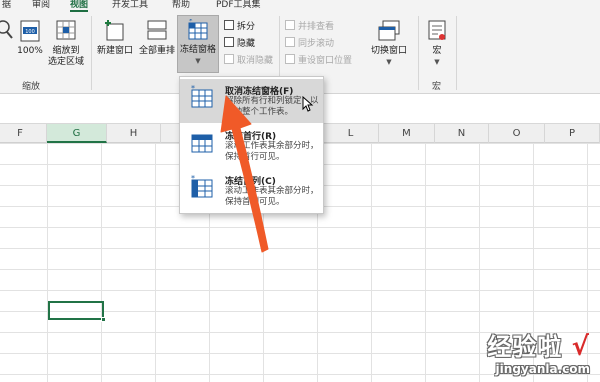  I want to click on watermark: 经验啦 √ jingyanla.com, so click(538, 351).